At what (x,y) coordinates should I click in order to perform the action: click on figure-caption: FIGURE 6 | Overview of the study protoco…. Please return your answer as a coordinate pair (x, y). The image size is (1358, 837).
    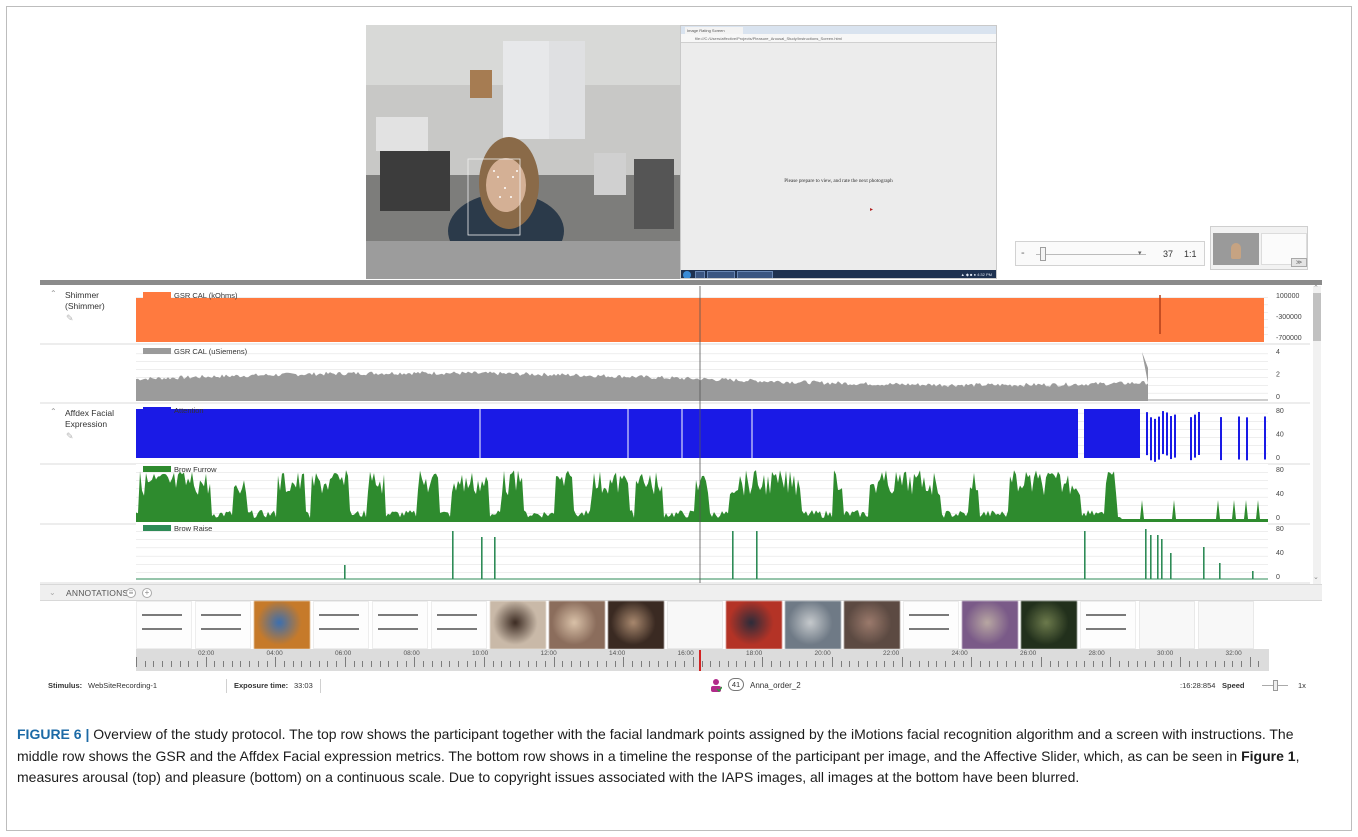
    Looking at the image, I should click on (677, 756).